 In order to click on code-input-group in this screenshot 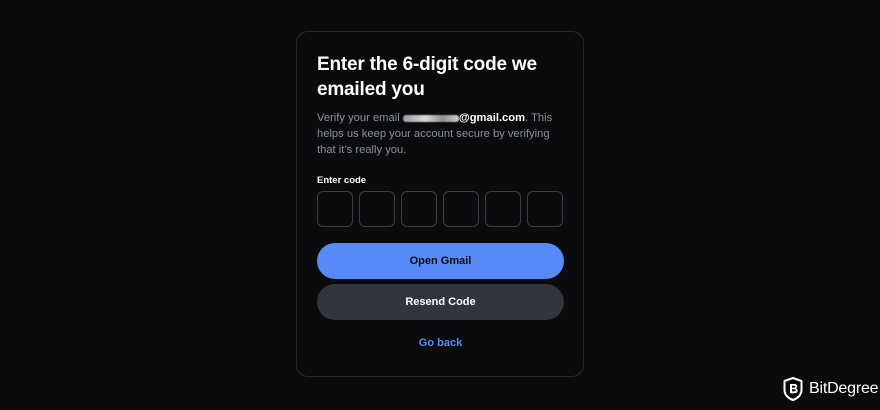, I will do `click(440, 209)`.